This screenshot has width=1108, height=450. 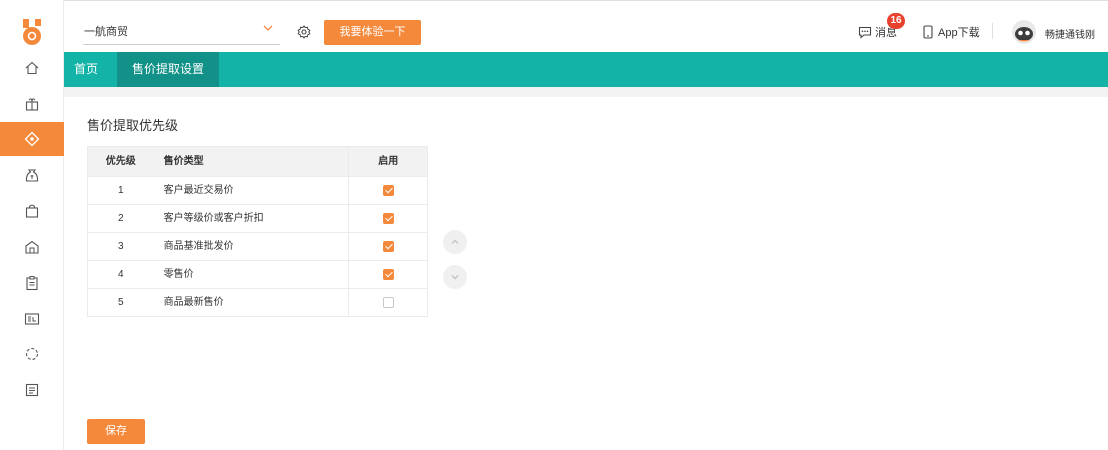 What do you see at coordinates (257, 246) in the screenshot?
I see `table-row: 3 商品基准批发价` at bounding box center [257, 246].